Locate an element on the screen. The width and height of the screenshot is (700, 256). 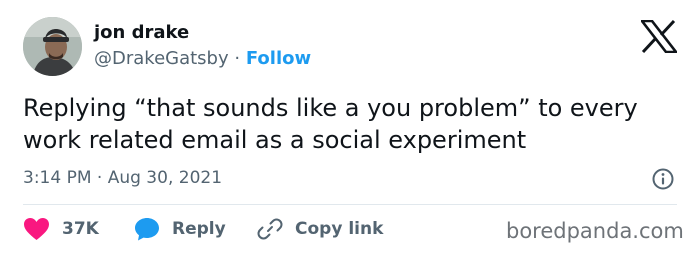
author-handle: @DrakeGatsby is located at coordinates (161, 58).